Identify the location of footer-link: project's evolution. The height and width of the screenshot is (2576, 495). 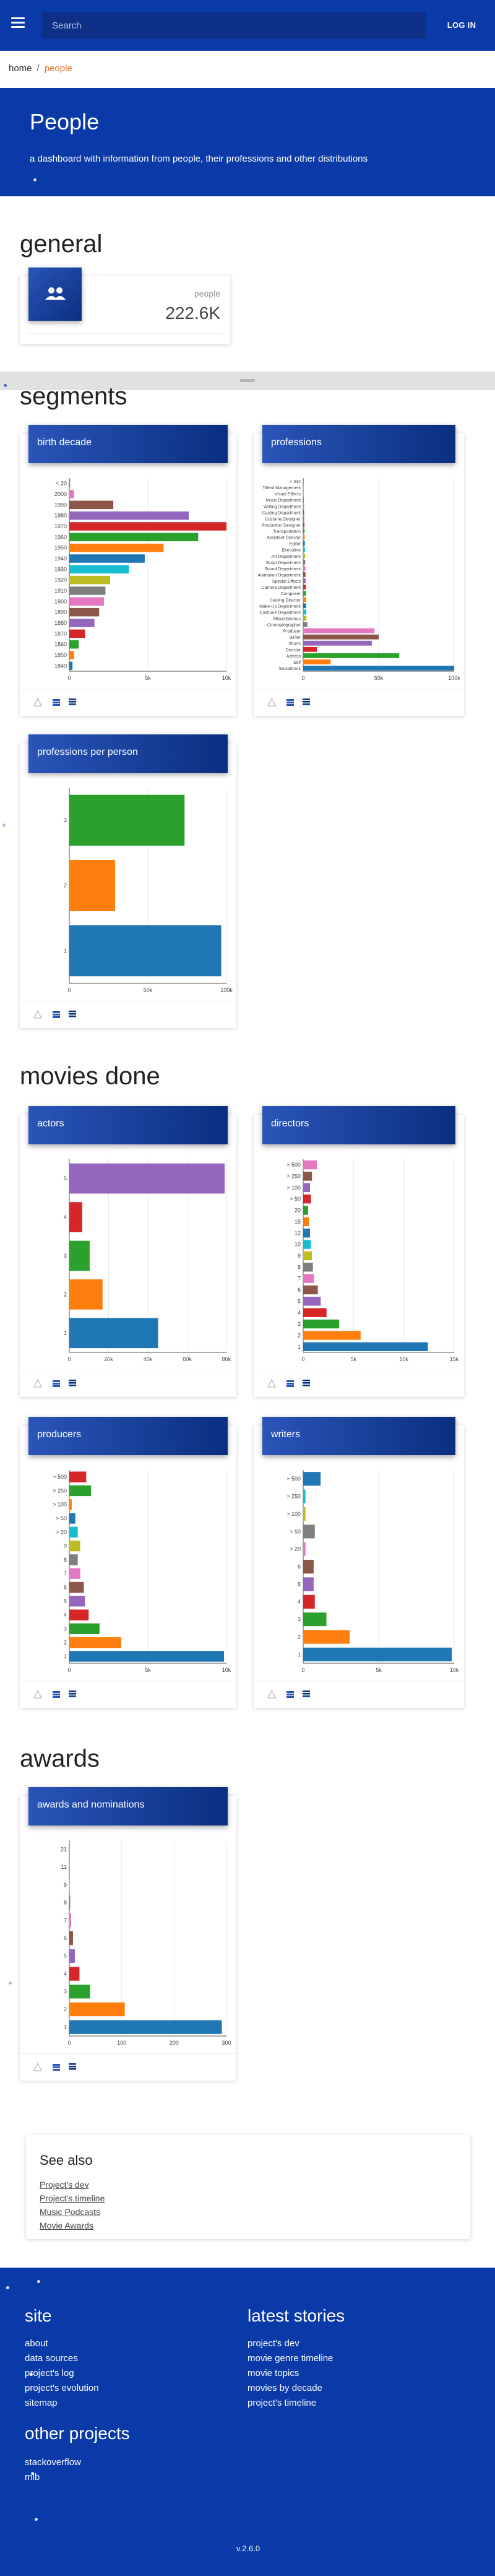
(62, 2388).